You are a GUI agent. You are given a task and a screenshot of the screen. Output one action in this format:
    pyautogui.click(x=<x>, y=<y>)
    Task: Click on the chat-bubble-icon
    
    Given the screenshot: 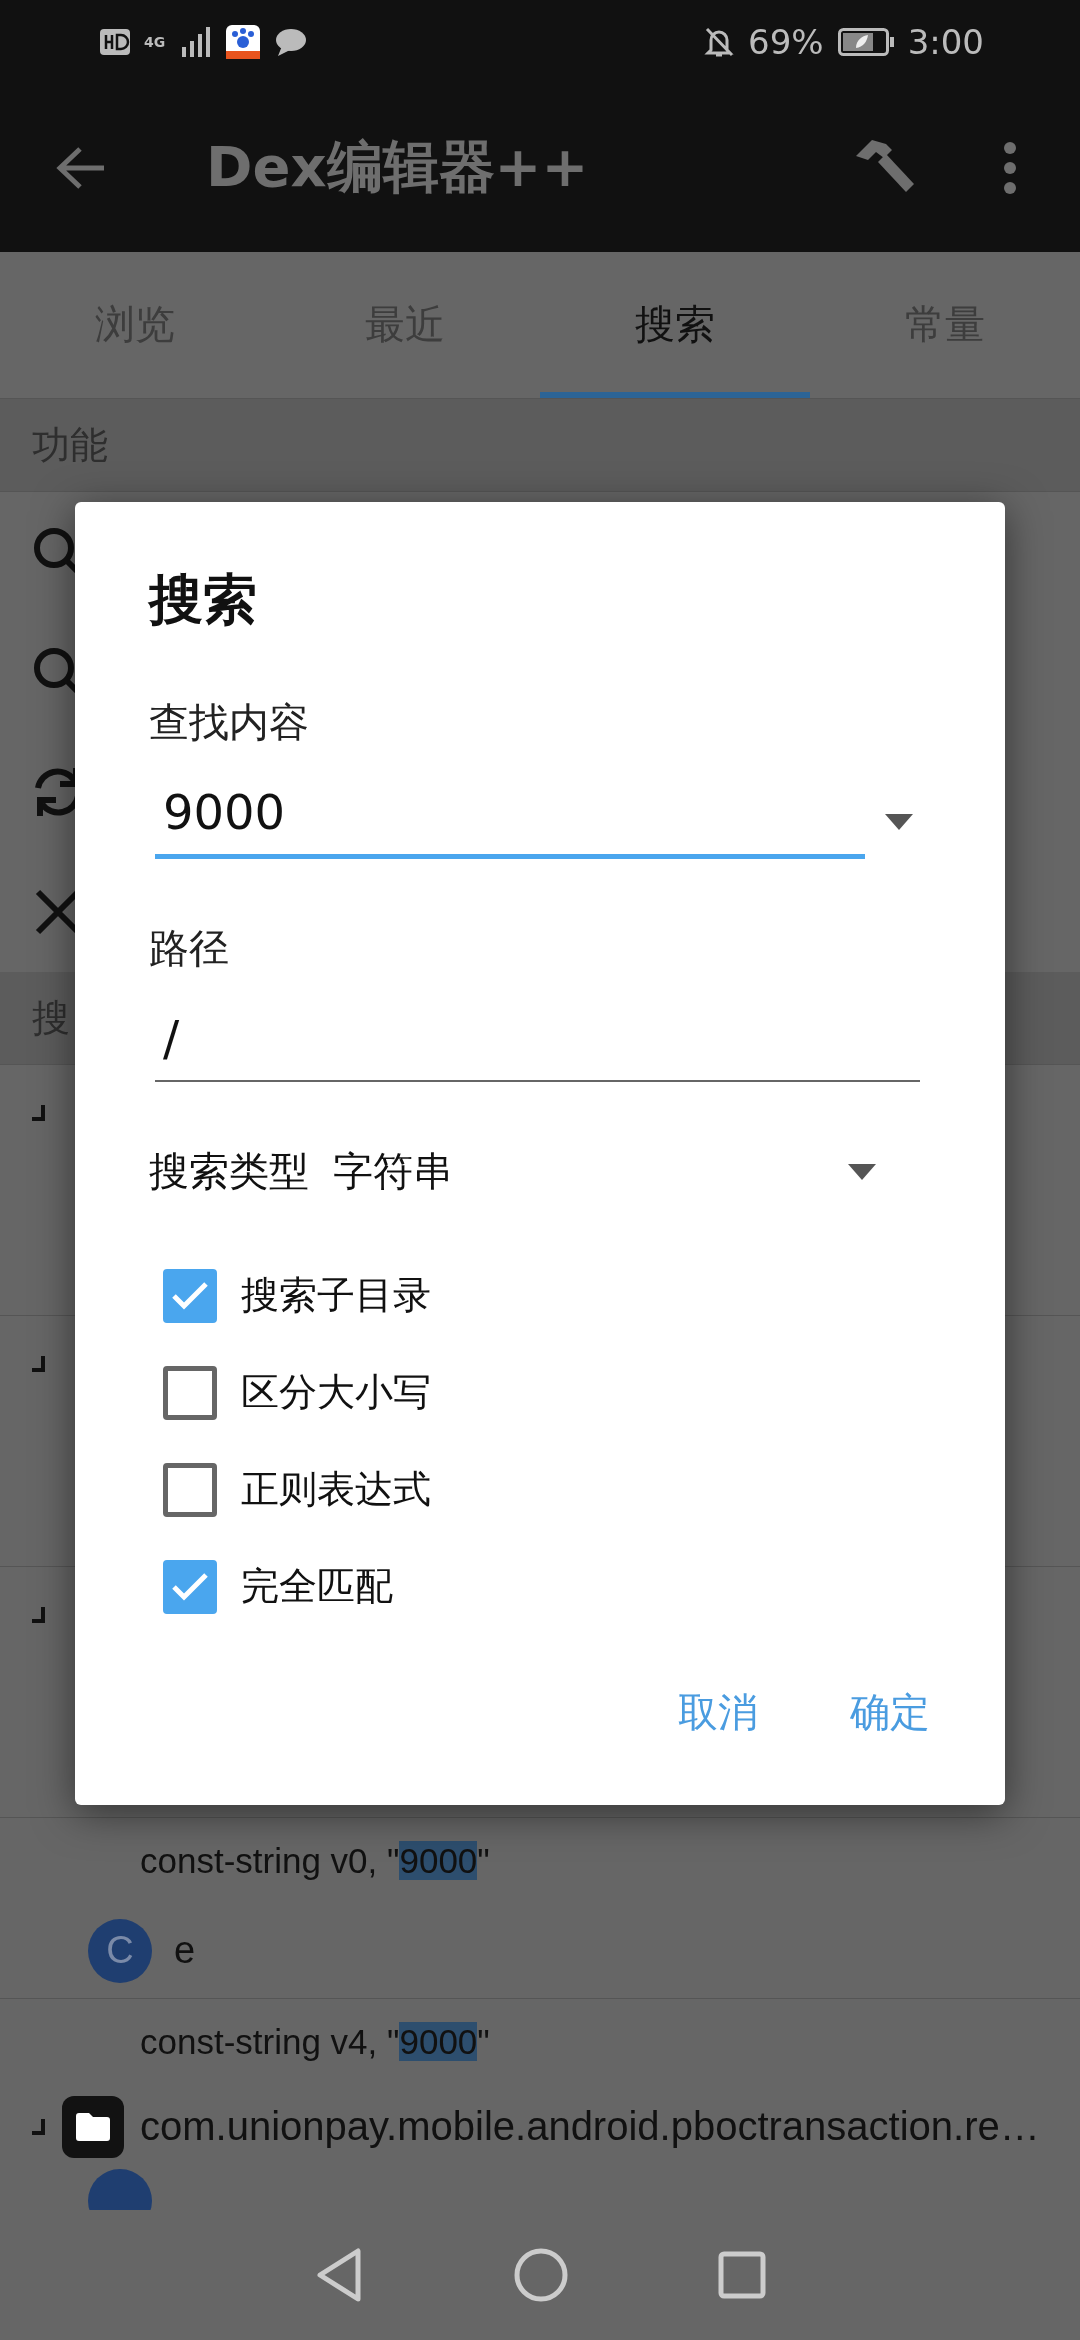 What is the action you would take?
    pyautogui.click(x=290, y=42)
    